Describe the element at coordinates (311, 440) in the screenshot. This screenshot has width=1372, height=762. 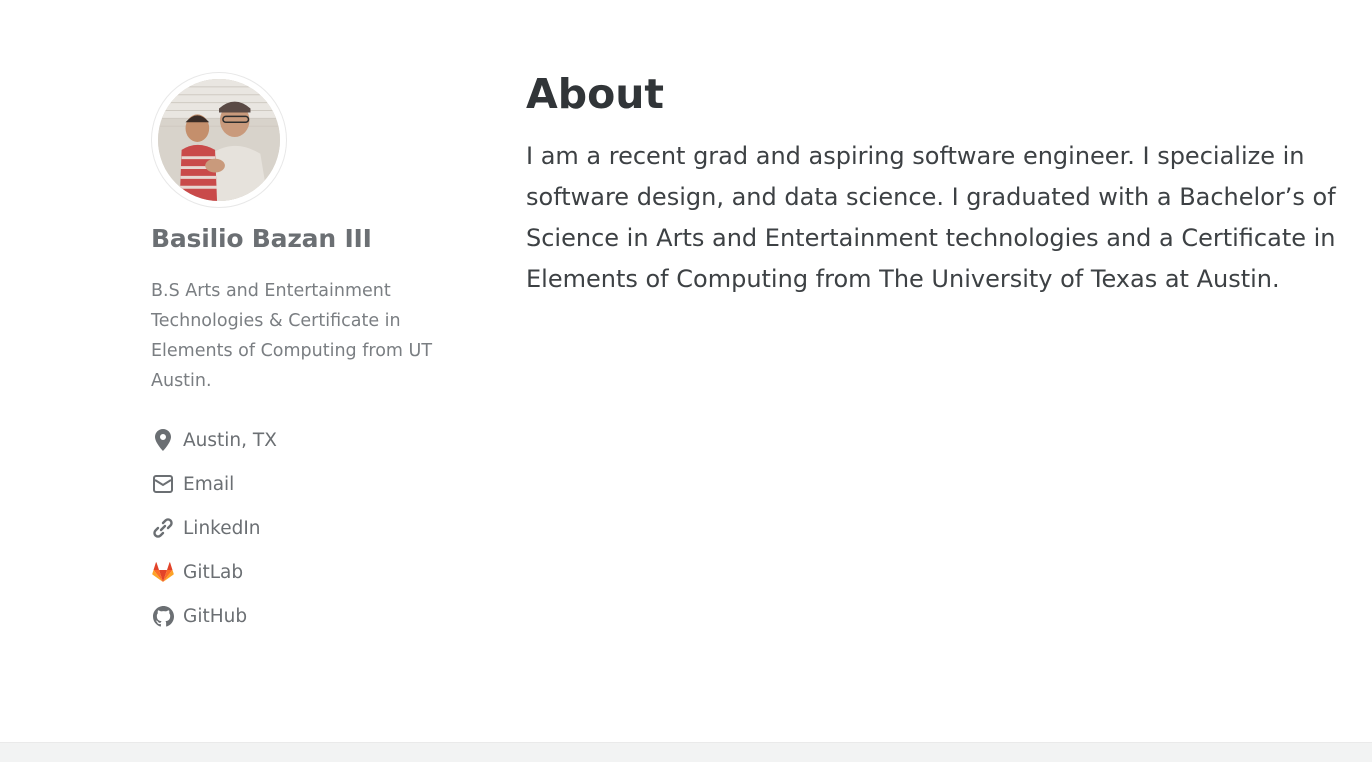
I see `link-location: Austin, TX` at that location.